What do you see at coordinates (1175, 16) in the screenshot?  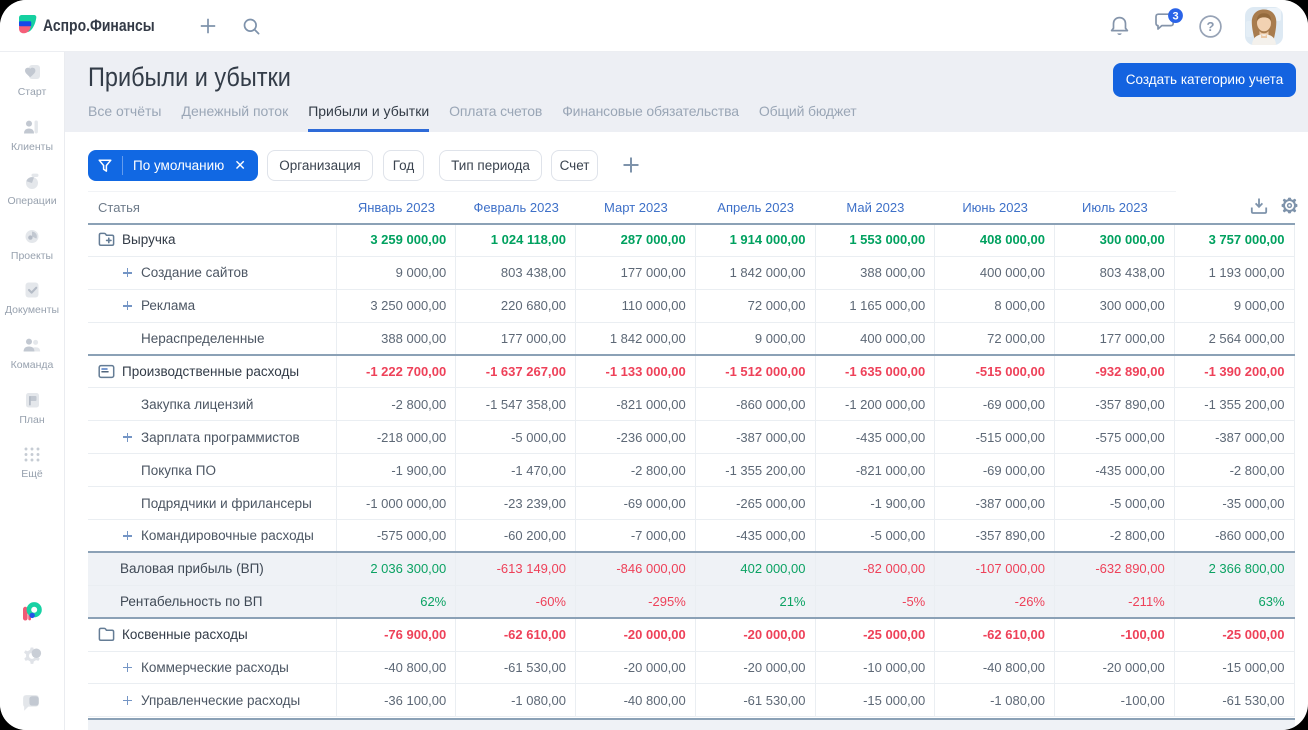 I see `svg-text: 3` at bounding box center [1175, 16].